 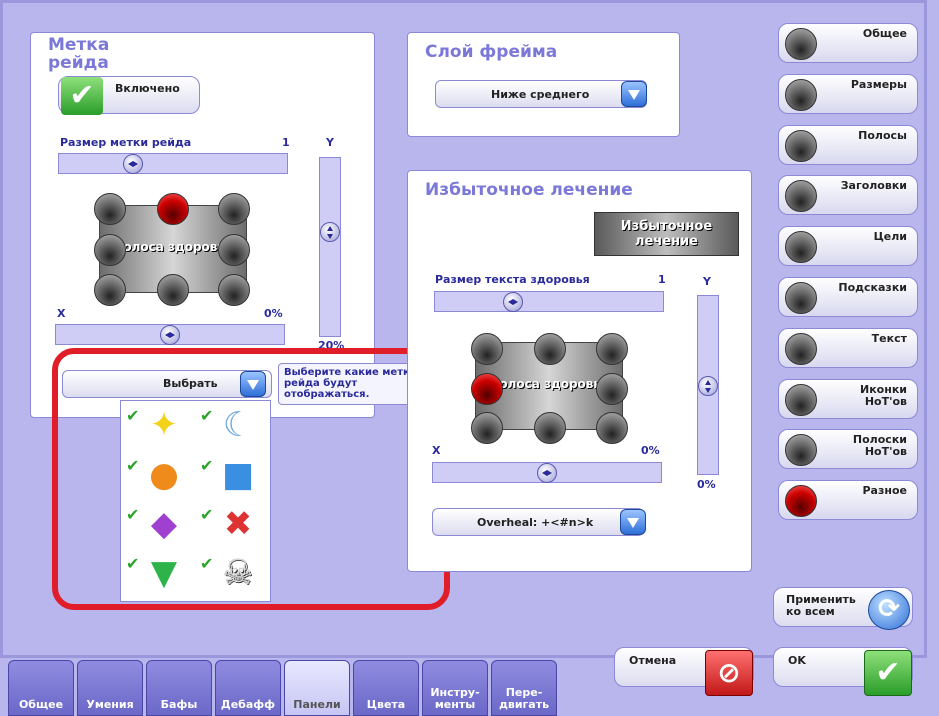 What do you see at coordinates (848, 43) in the screenshot?
I see `side-menu-item: Общее` at bounding box center [848, 43].